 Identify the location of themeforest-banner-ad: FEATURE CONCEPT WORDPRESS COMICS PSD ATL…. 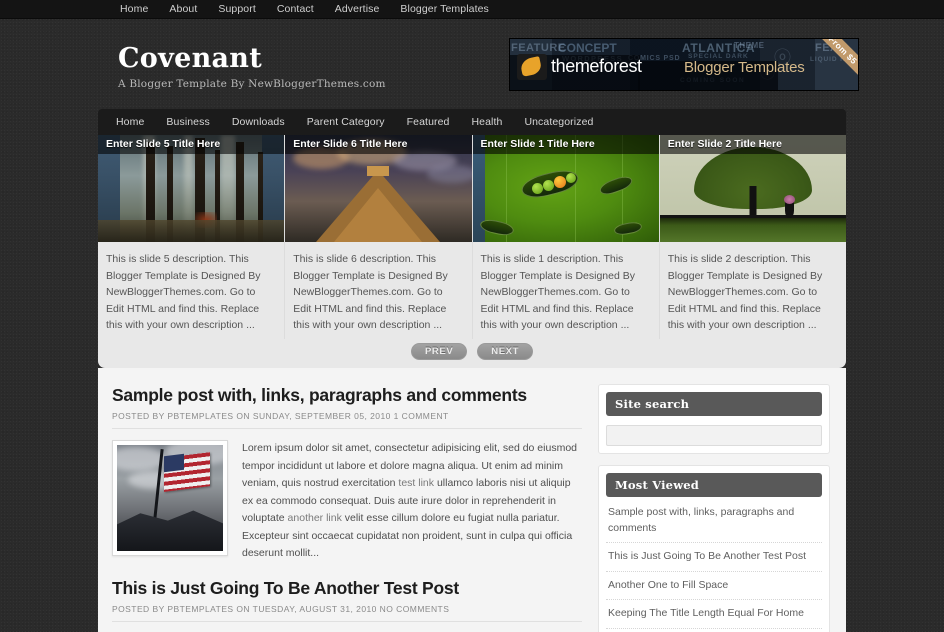
(684, 64).